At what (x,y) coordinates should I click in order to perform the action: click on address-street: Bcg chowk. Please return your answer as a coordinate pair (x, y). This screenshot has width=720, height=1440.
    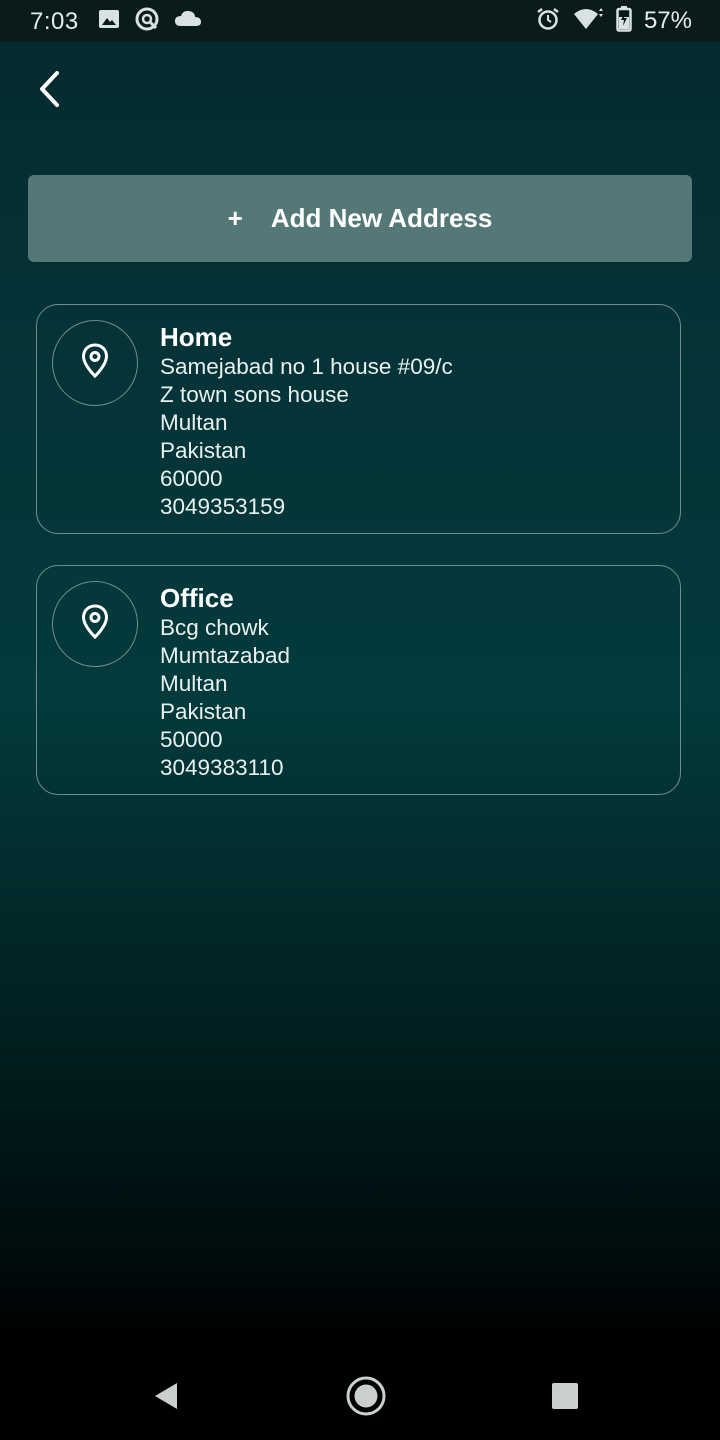
    Looking at the image, I should click on (214, 627).